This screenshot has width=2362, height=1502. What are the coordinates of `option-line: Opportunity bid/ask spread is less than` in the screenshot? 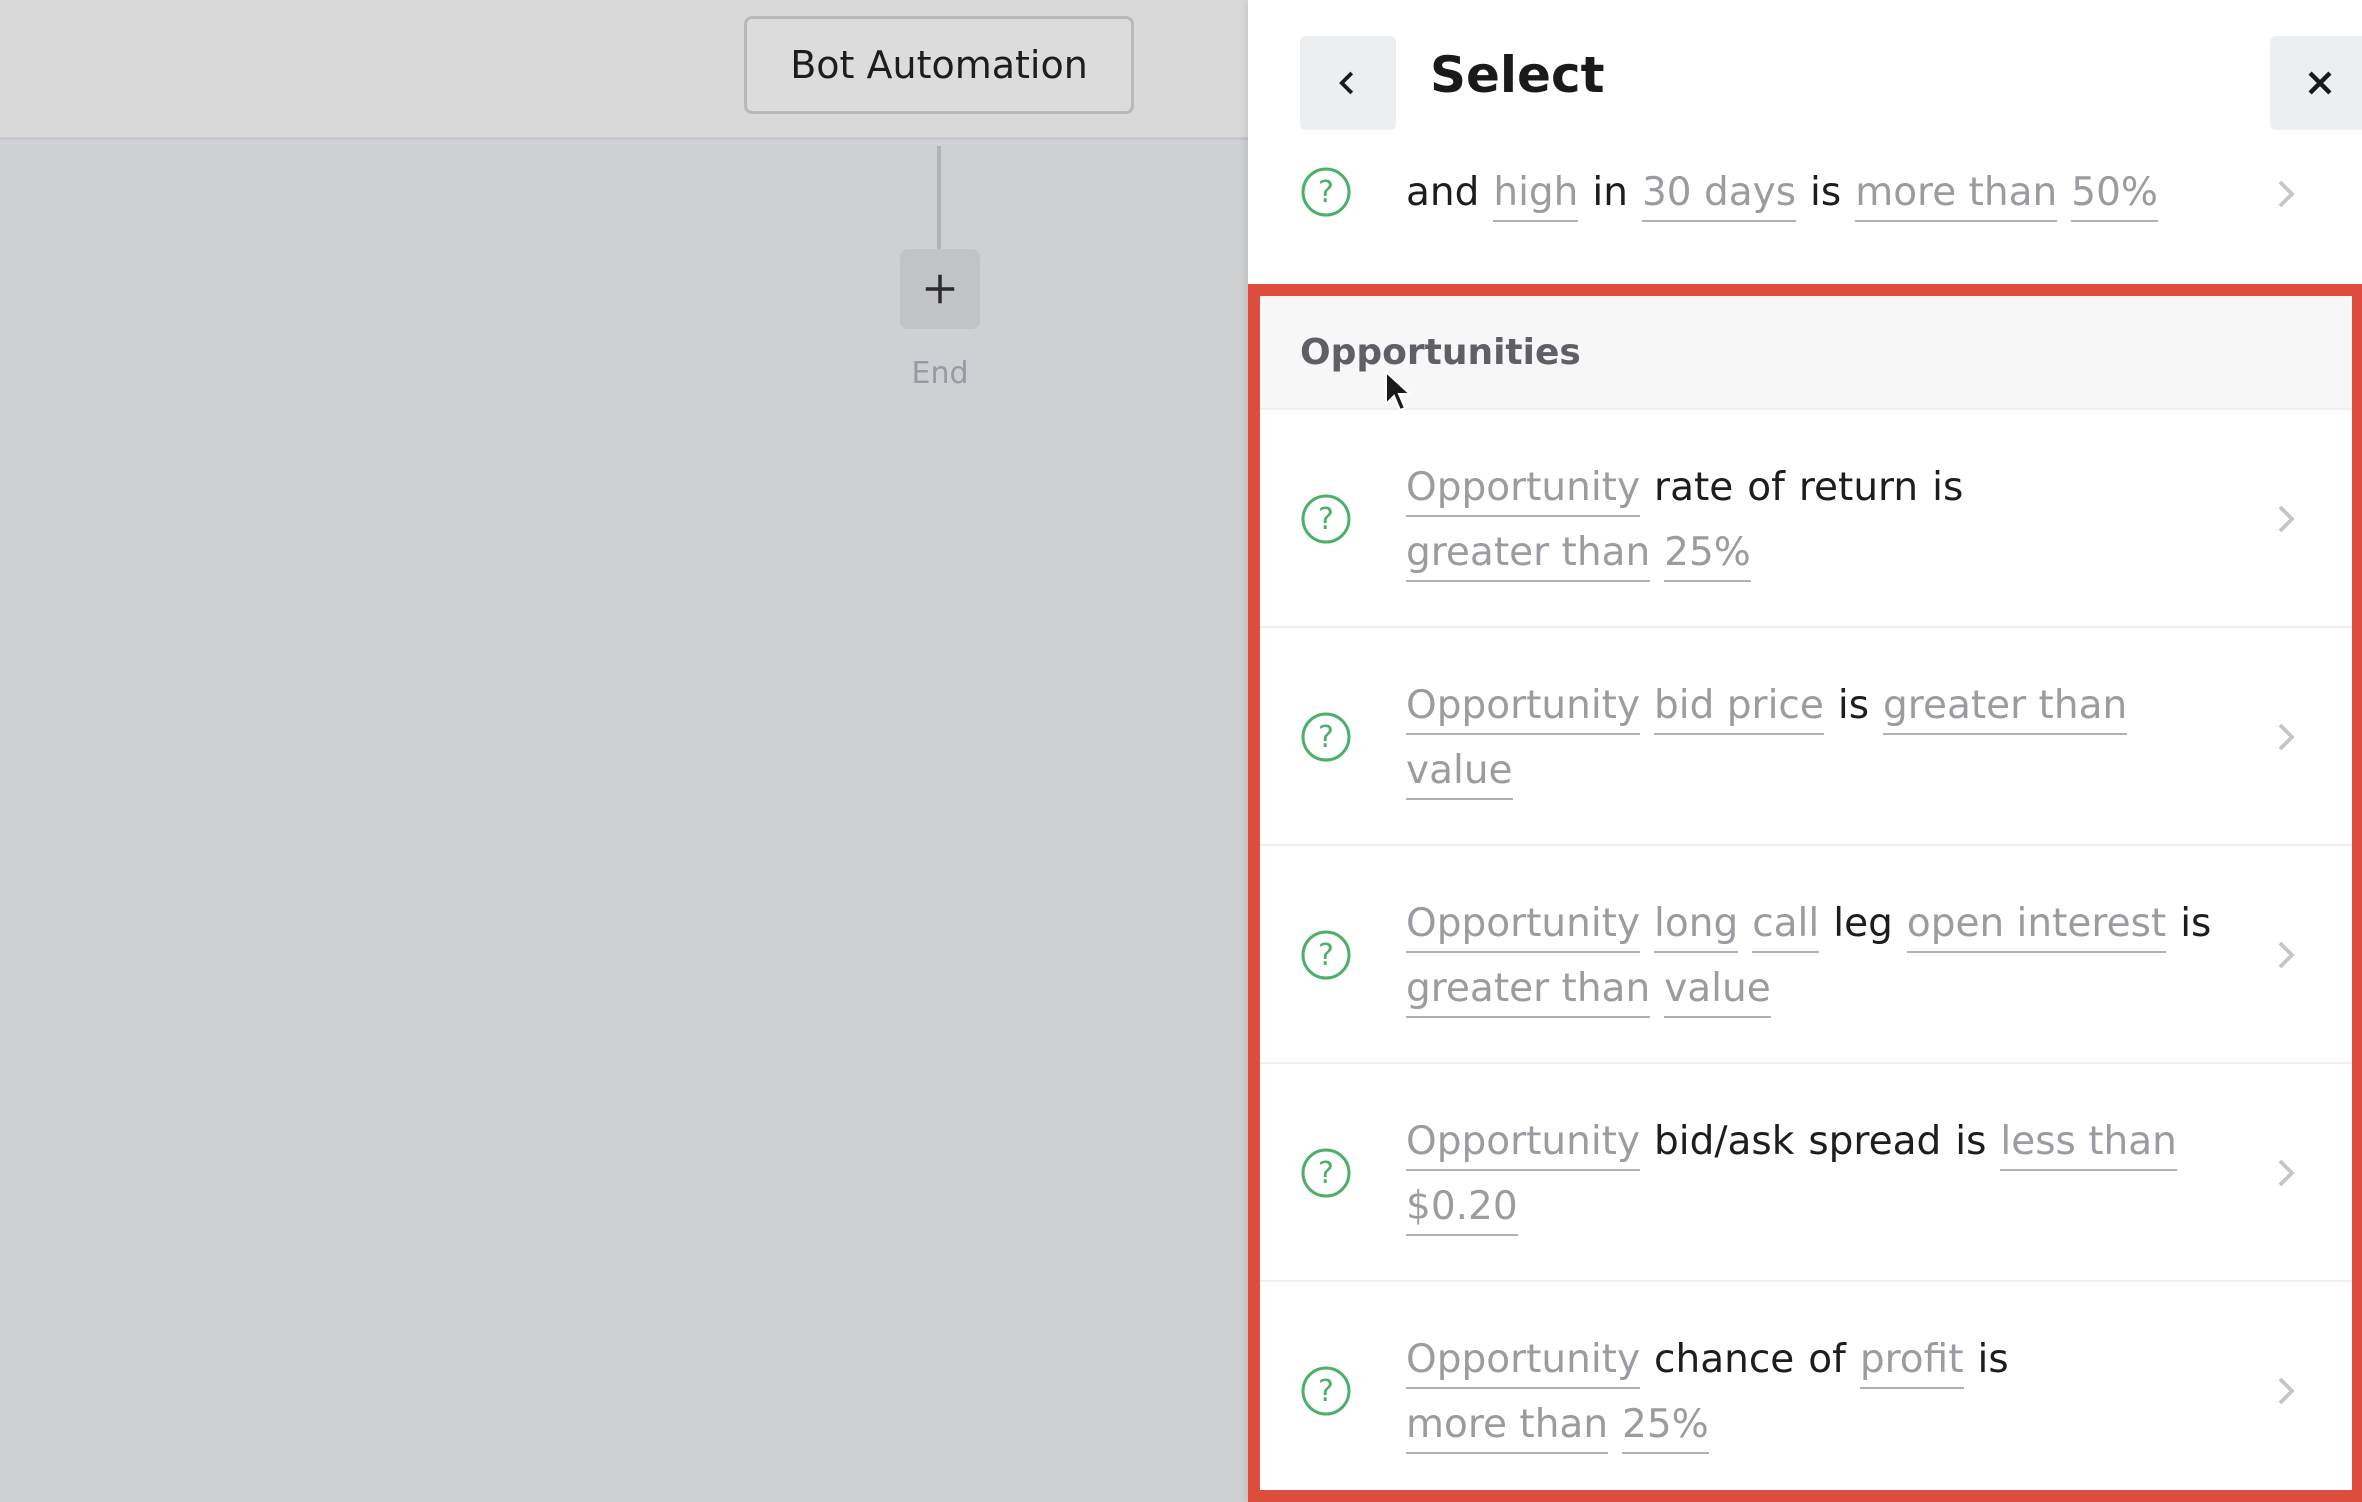 It's located at (1826, 1141).